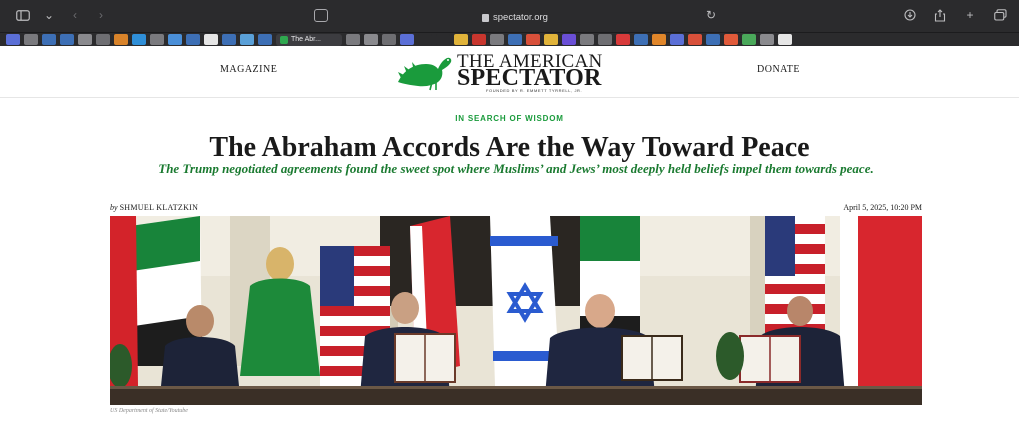 The width and height of the screenshot is (1019, 430). Describe the element at coordinates (778, 69) in the screenshot. I see `nav-donate-link: DONATE` at that location.